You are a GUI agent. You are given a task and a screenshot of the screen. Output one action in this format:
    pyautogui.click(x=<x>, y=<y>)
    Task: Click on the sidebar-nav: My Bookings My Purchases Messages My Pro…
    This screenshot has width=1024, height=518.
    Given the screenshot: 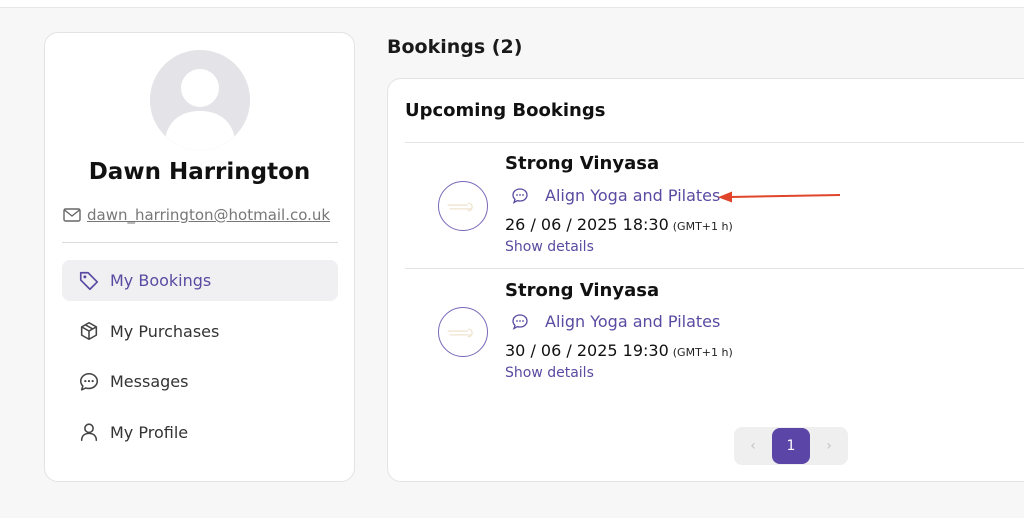 What is the action you would take?
    pyautogui.click(x=200, y=361)
    